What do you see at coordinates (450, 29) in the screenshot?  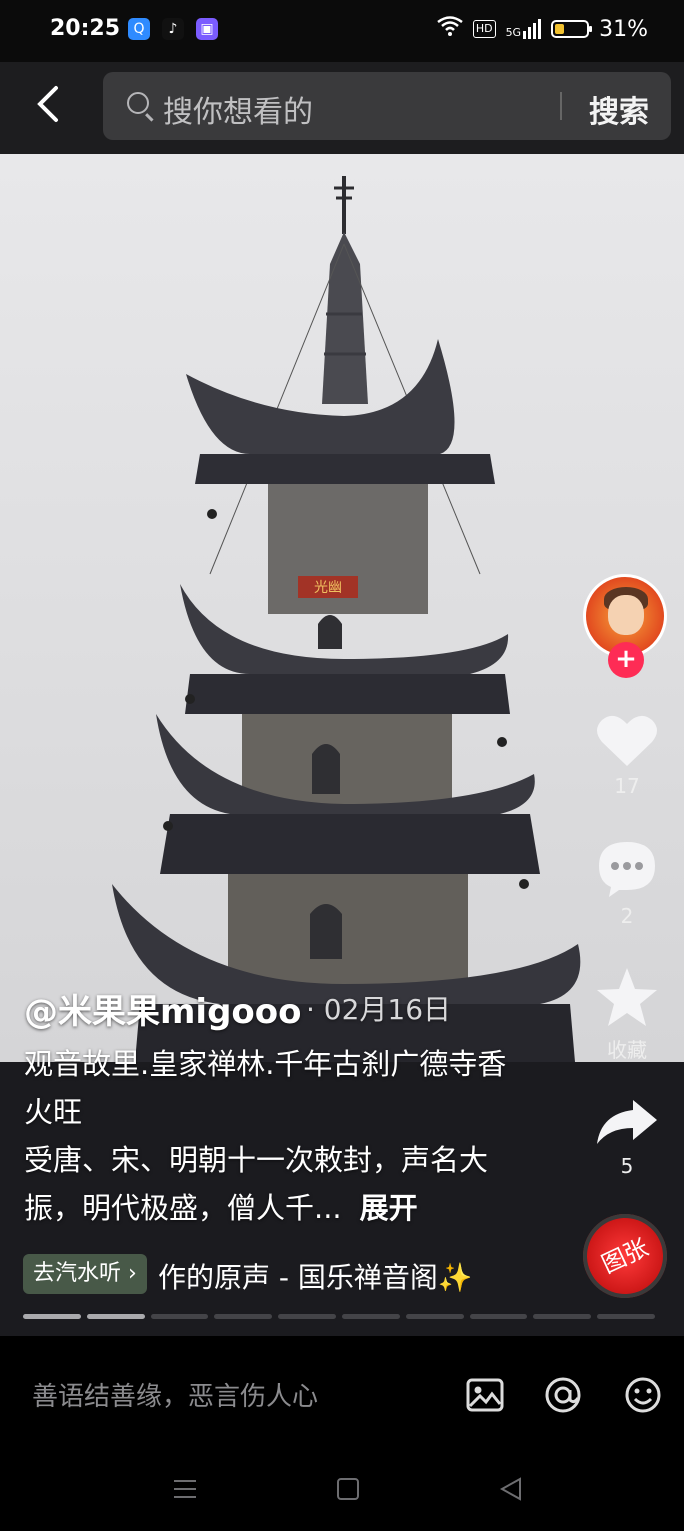 I see `wifi-icon` at bounding box center [450, 29].